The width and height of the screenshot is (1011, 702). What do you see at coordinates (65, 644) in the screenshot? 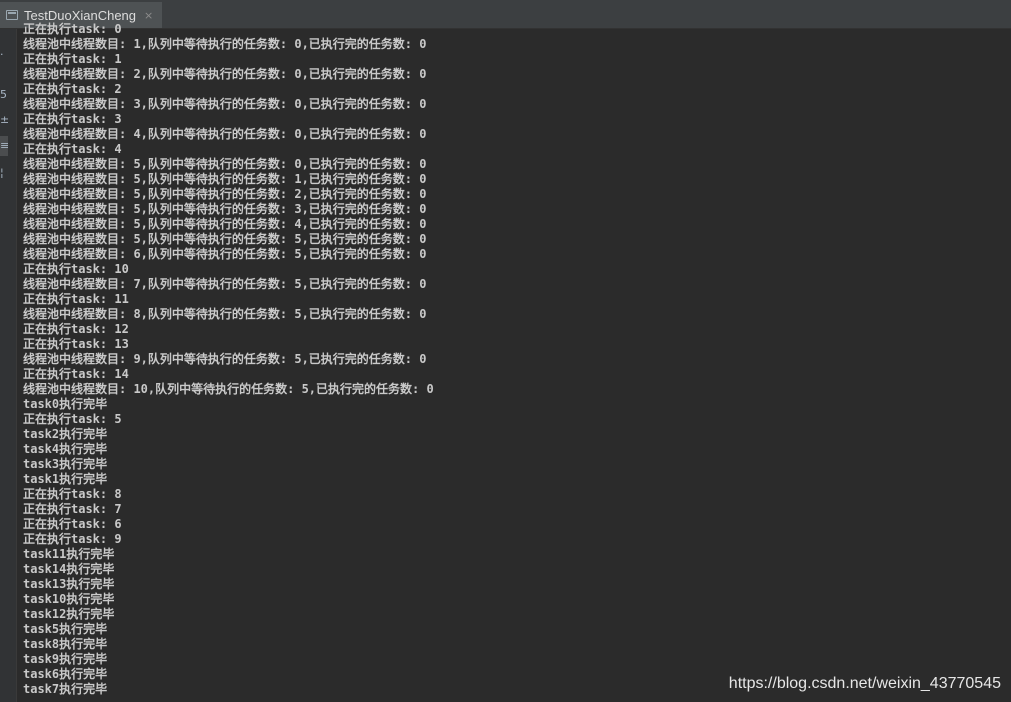
I see `console-line: task8执行完毕` at bounding box center [65, 644].